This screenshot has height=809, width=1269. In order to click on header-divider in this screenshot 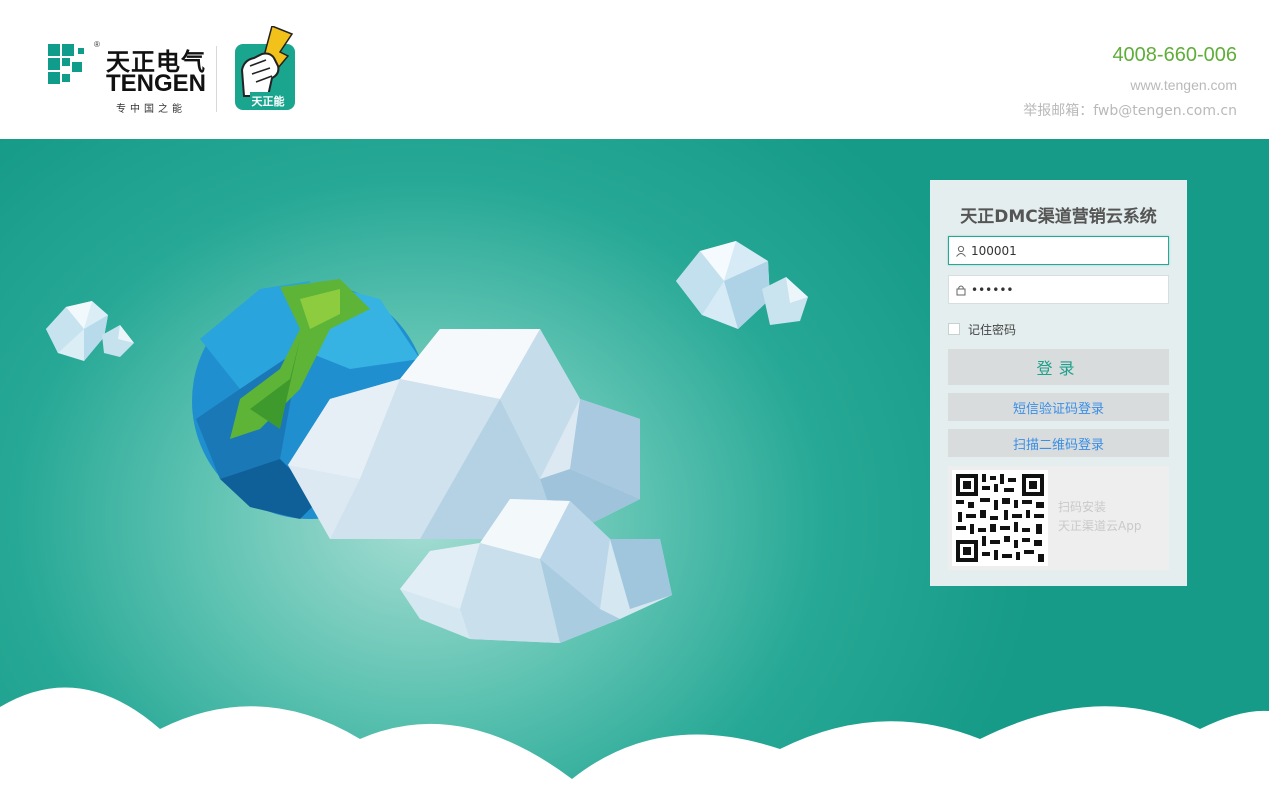, I will do `click(216, 79)`.